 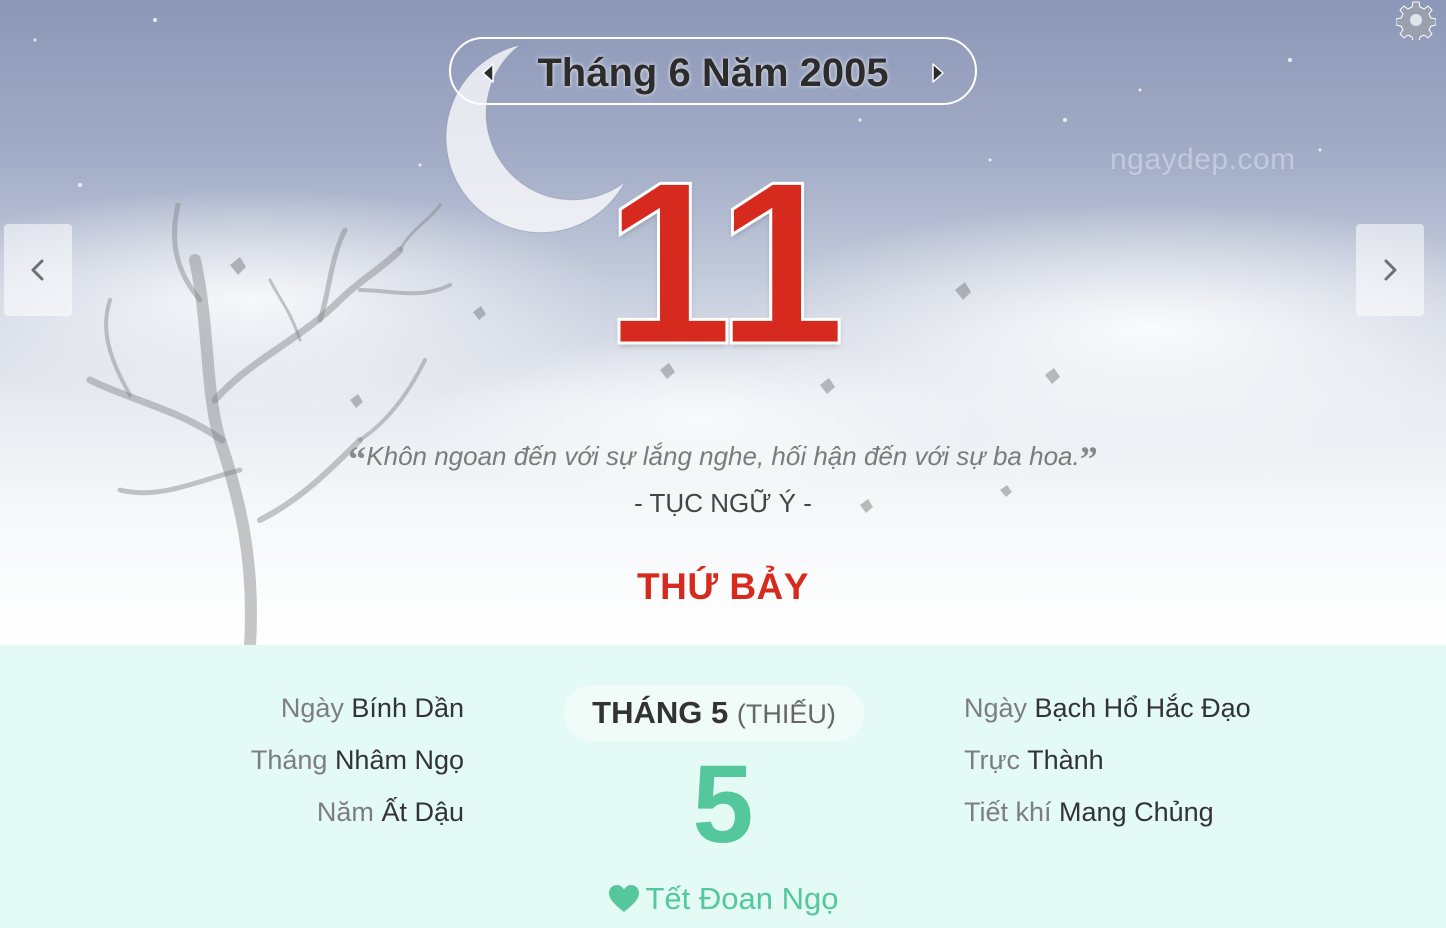 I want to click on lunar-month-title: THÁNG 5 (THIẾU), so click(x=714, y=713).